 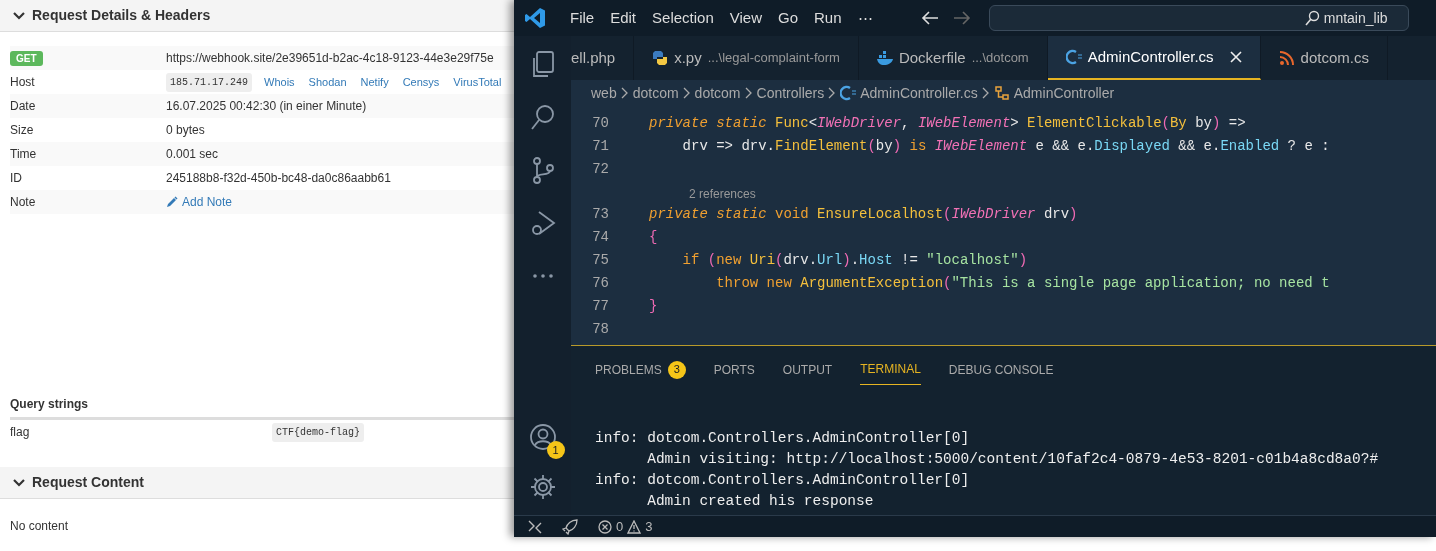 What do you see at coordinates (327, 82) in the screenshot?
I see `lookup-link: Shodan` at bounding box center [327, 82].